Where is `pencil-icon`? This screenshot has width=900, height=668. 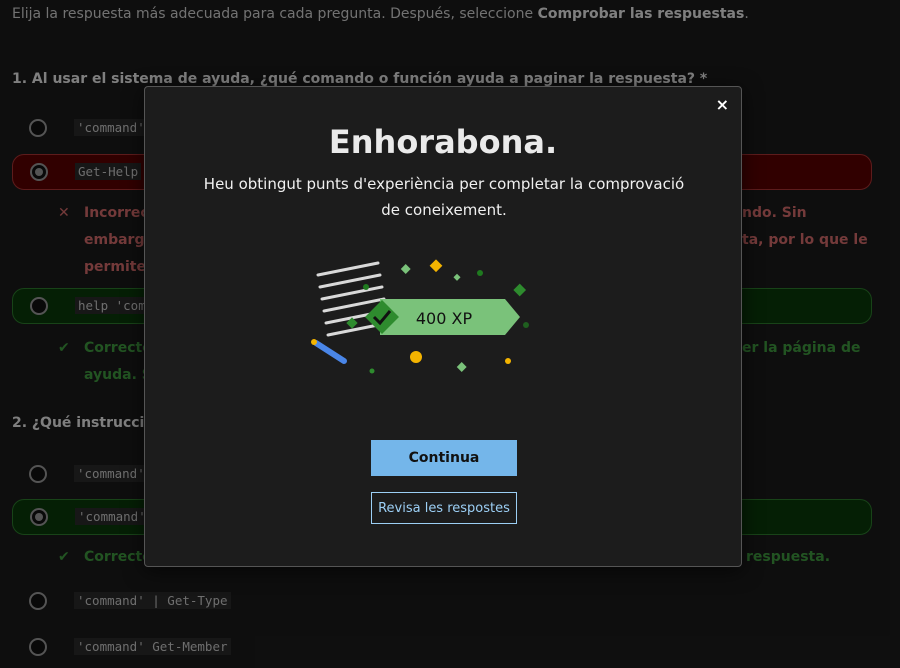
pencil-icon is located at coordinates (329, 351).